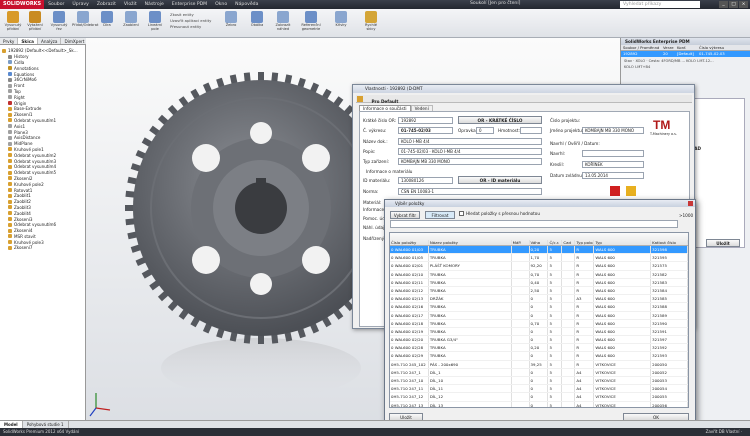  I want to click on ribbon-button: Obálka, so click(257, 19).